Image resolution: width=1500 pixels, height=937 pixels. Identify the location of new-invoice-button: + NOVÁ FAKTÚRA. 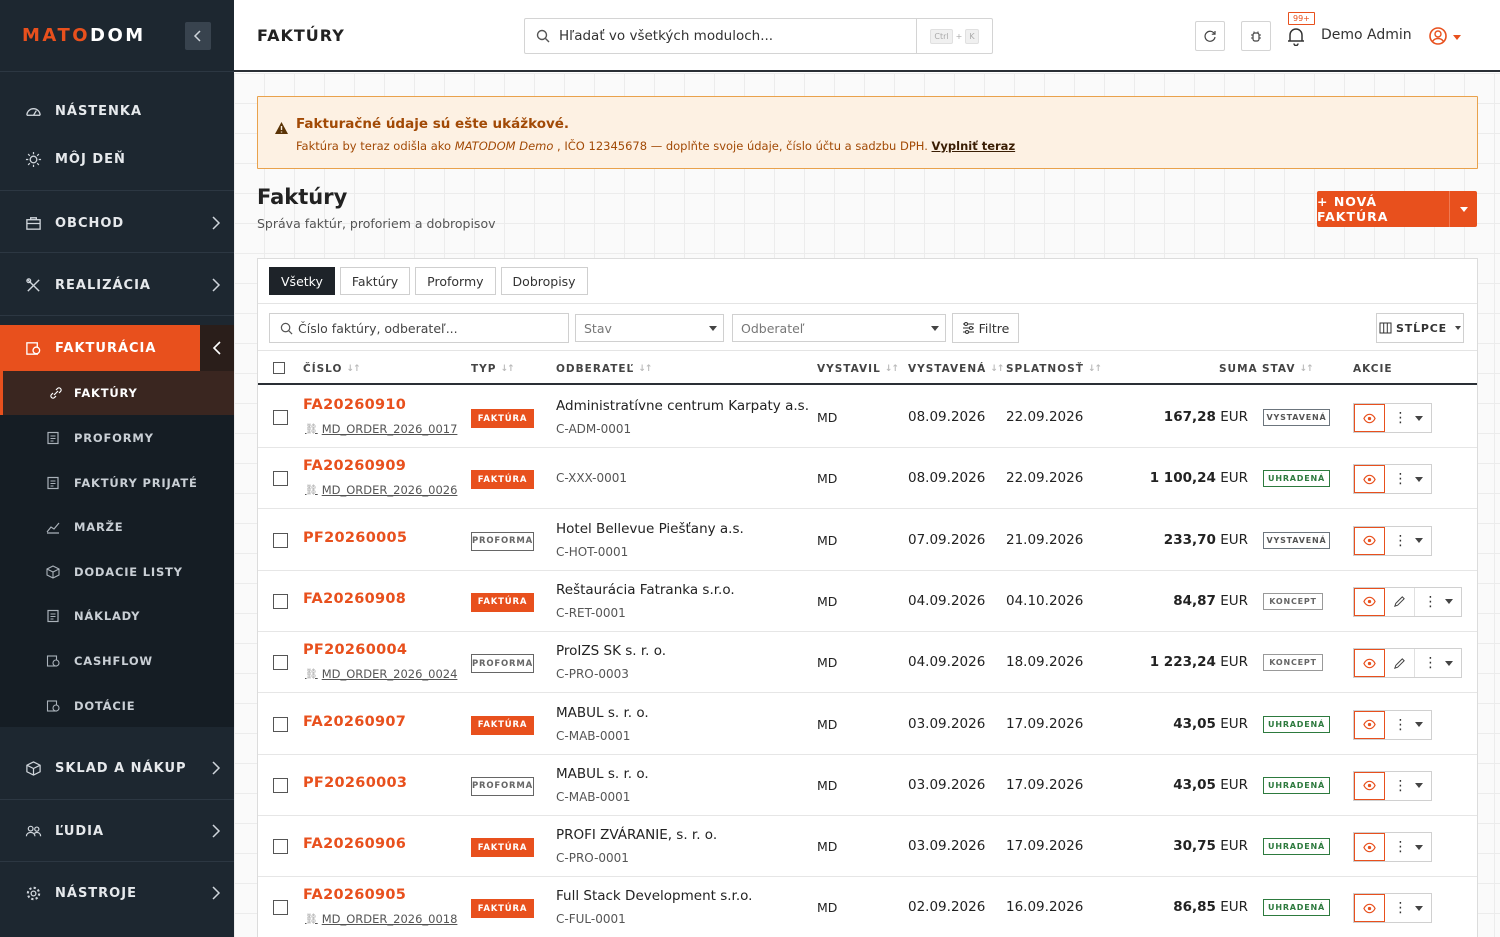
(1383, 209).